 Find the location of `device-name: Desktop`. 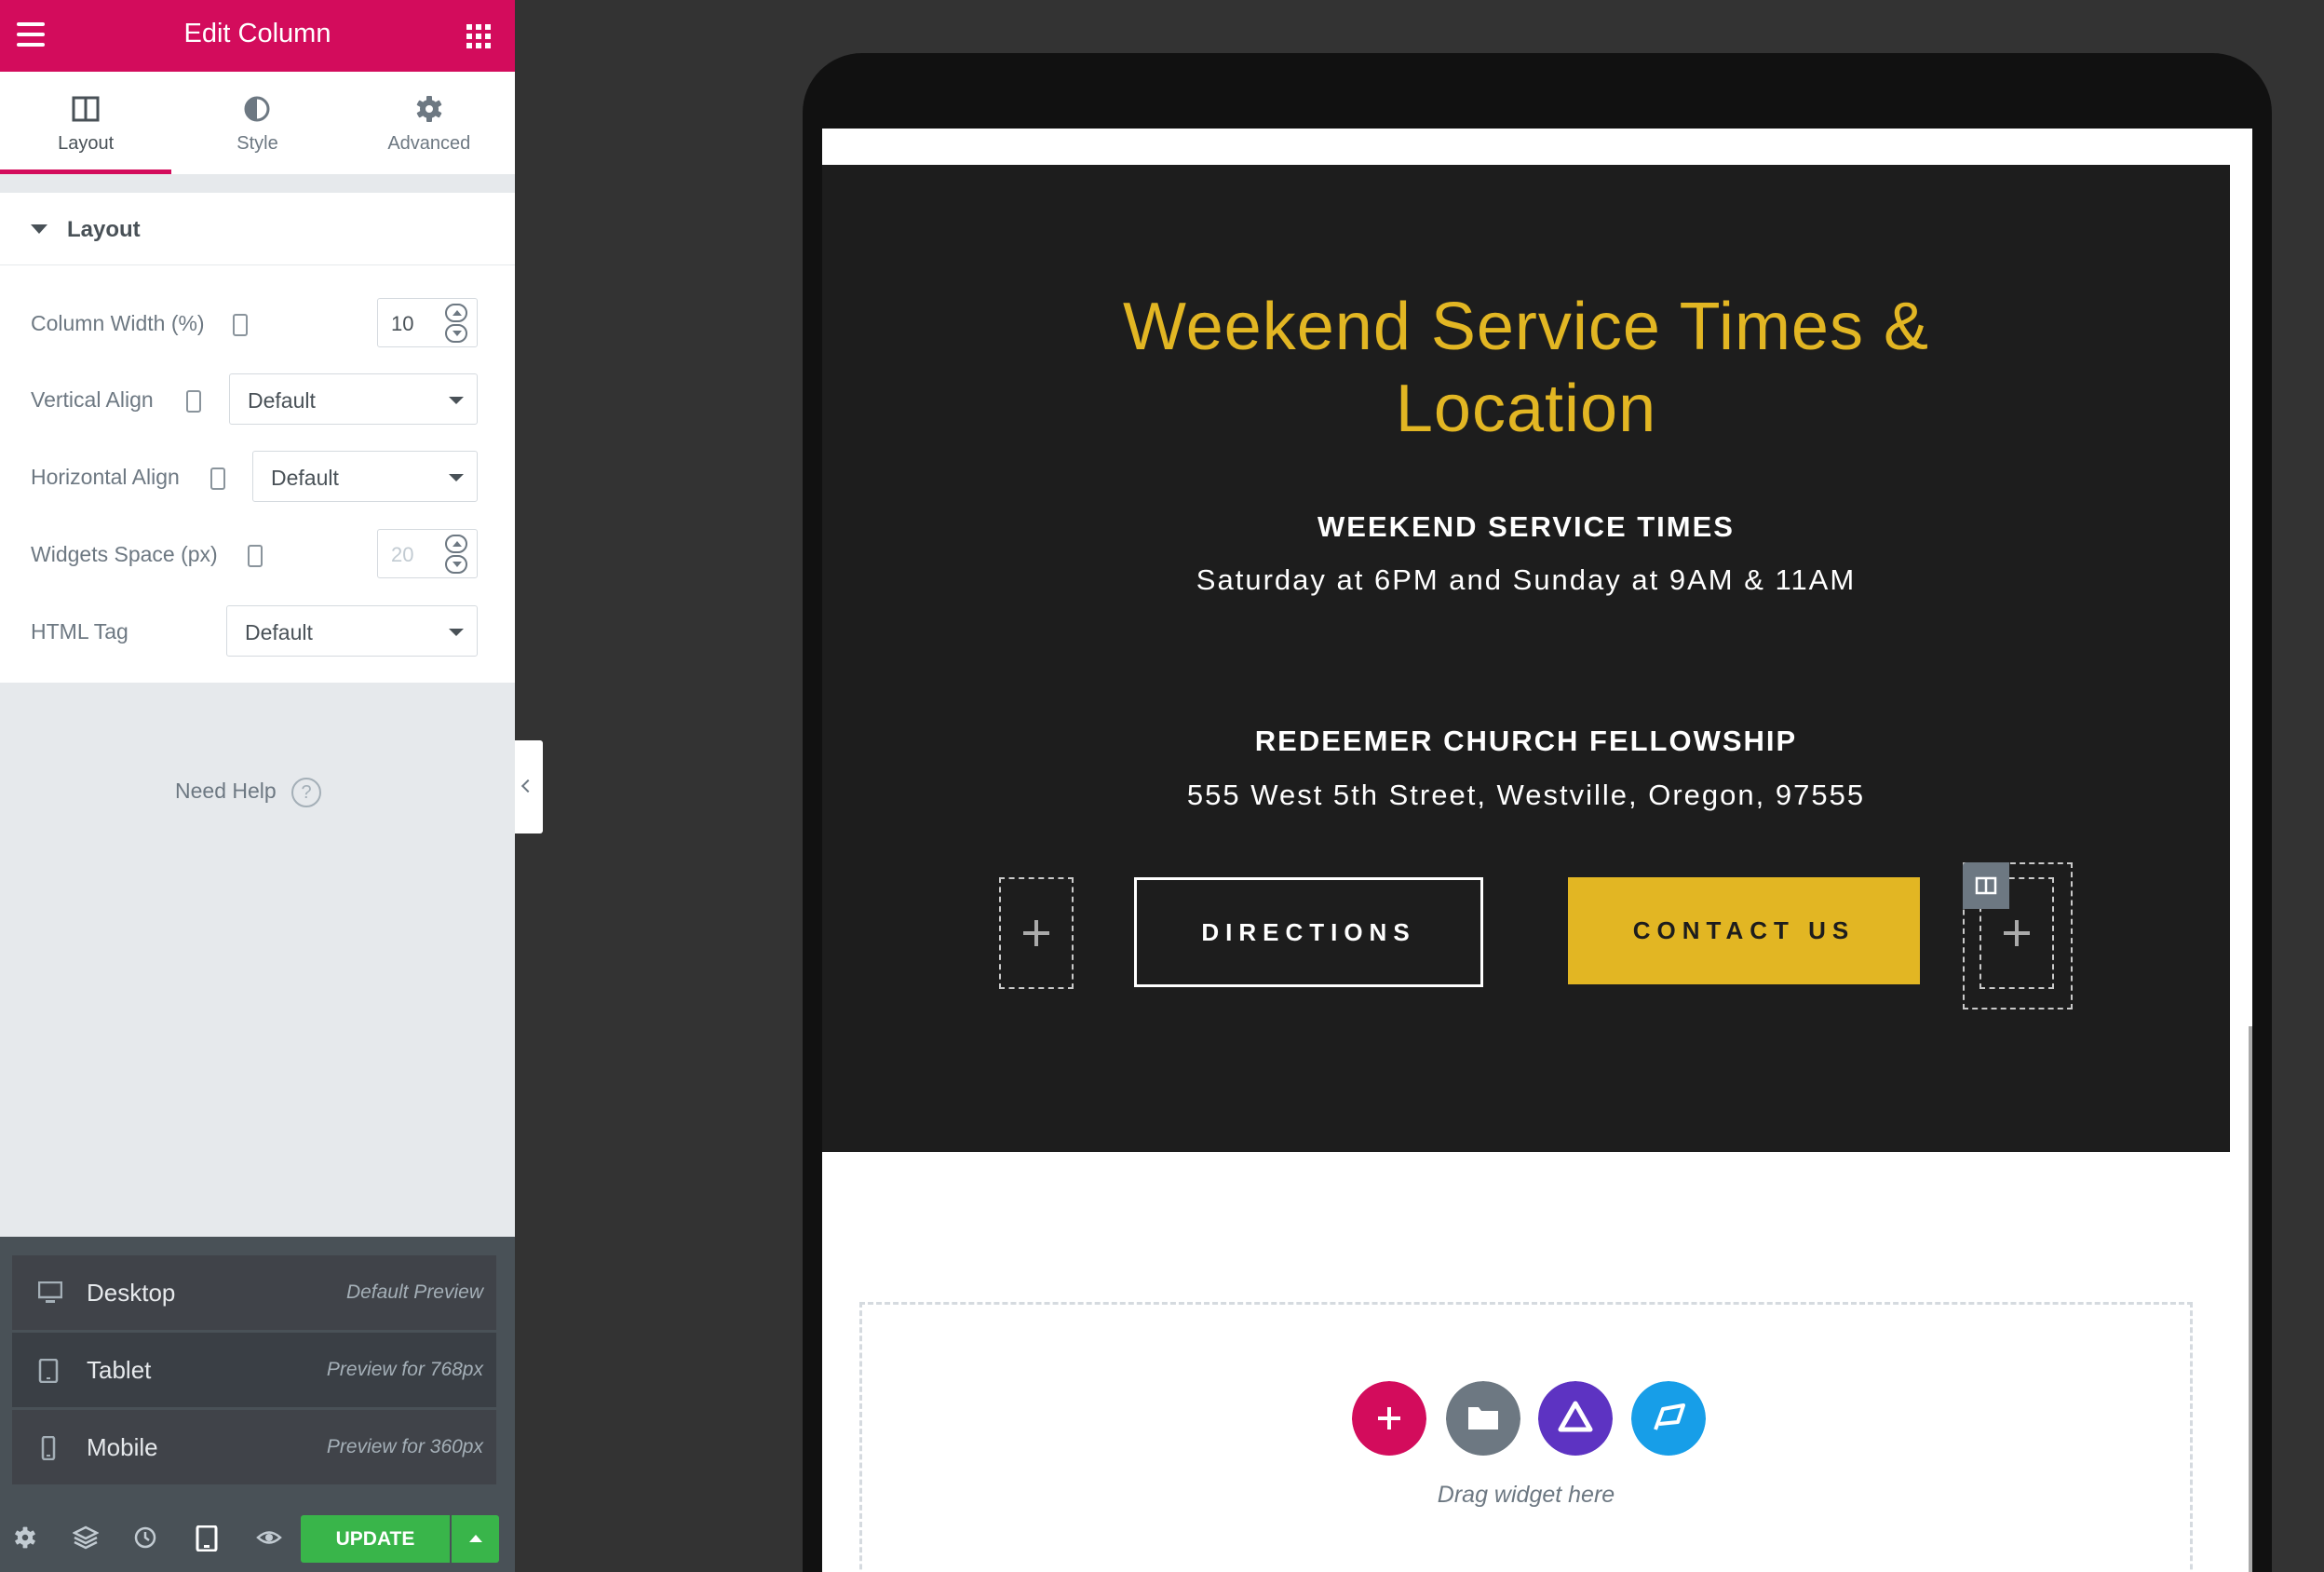

device-name: Desktop is located at coordinates (132, 1293).